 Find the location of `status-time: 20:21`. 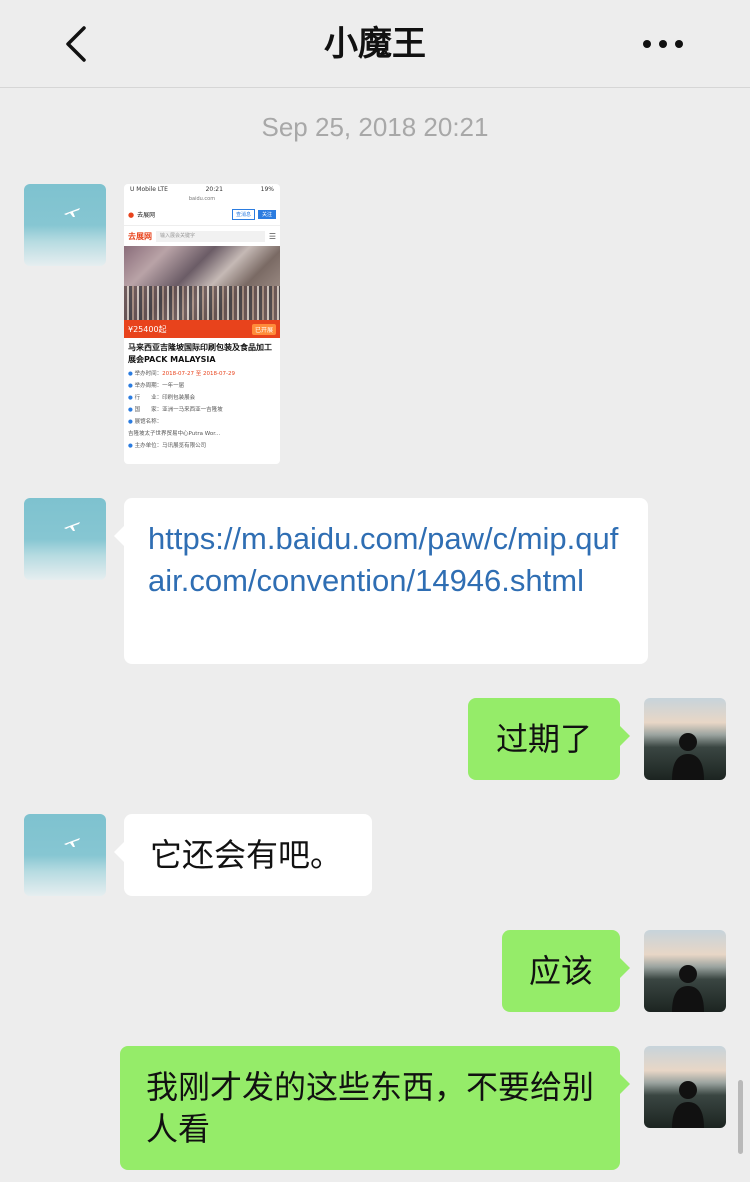

status-time: 20:21 is located at coordinates (214, 189).